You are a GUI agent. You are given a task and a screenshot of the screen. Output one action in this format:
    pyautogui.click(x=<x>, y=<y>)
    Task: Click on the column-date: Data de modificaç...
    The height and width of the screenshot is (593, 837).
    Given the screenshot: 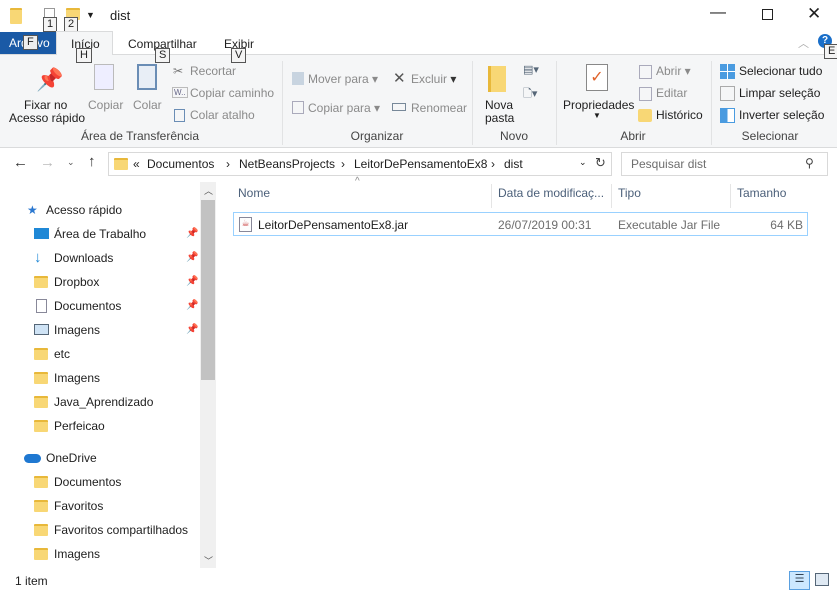 What is the action you would take?
    pyautogui.click(x=551, y=193)
    